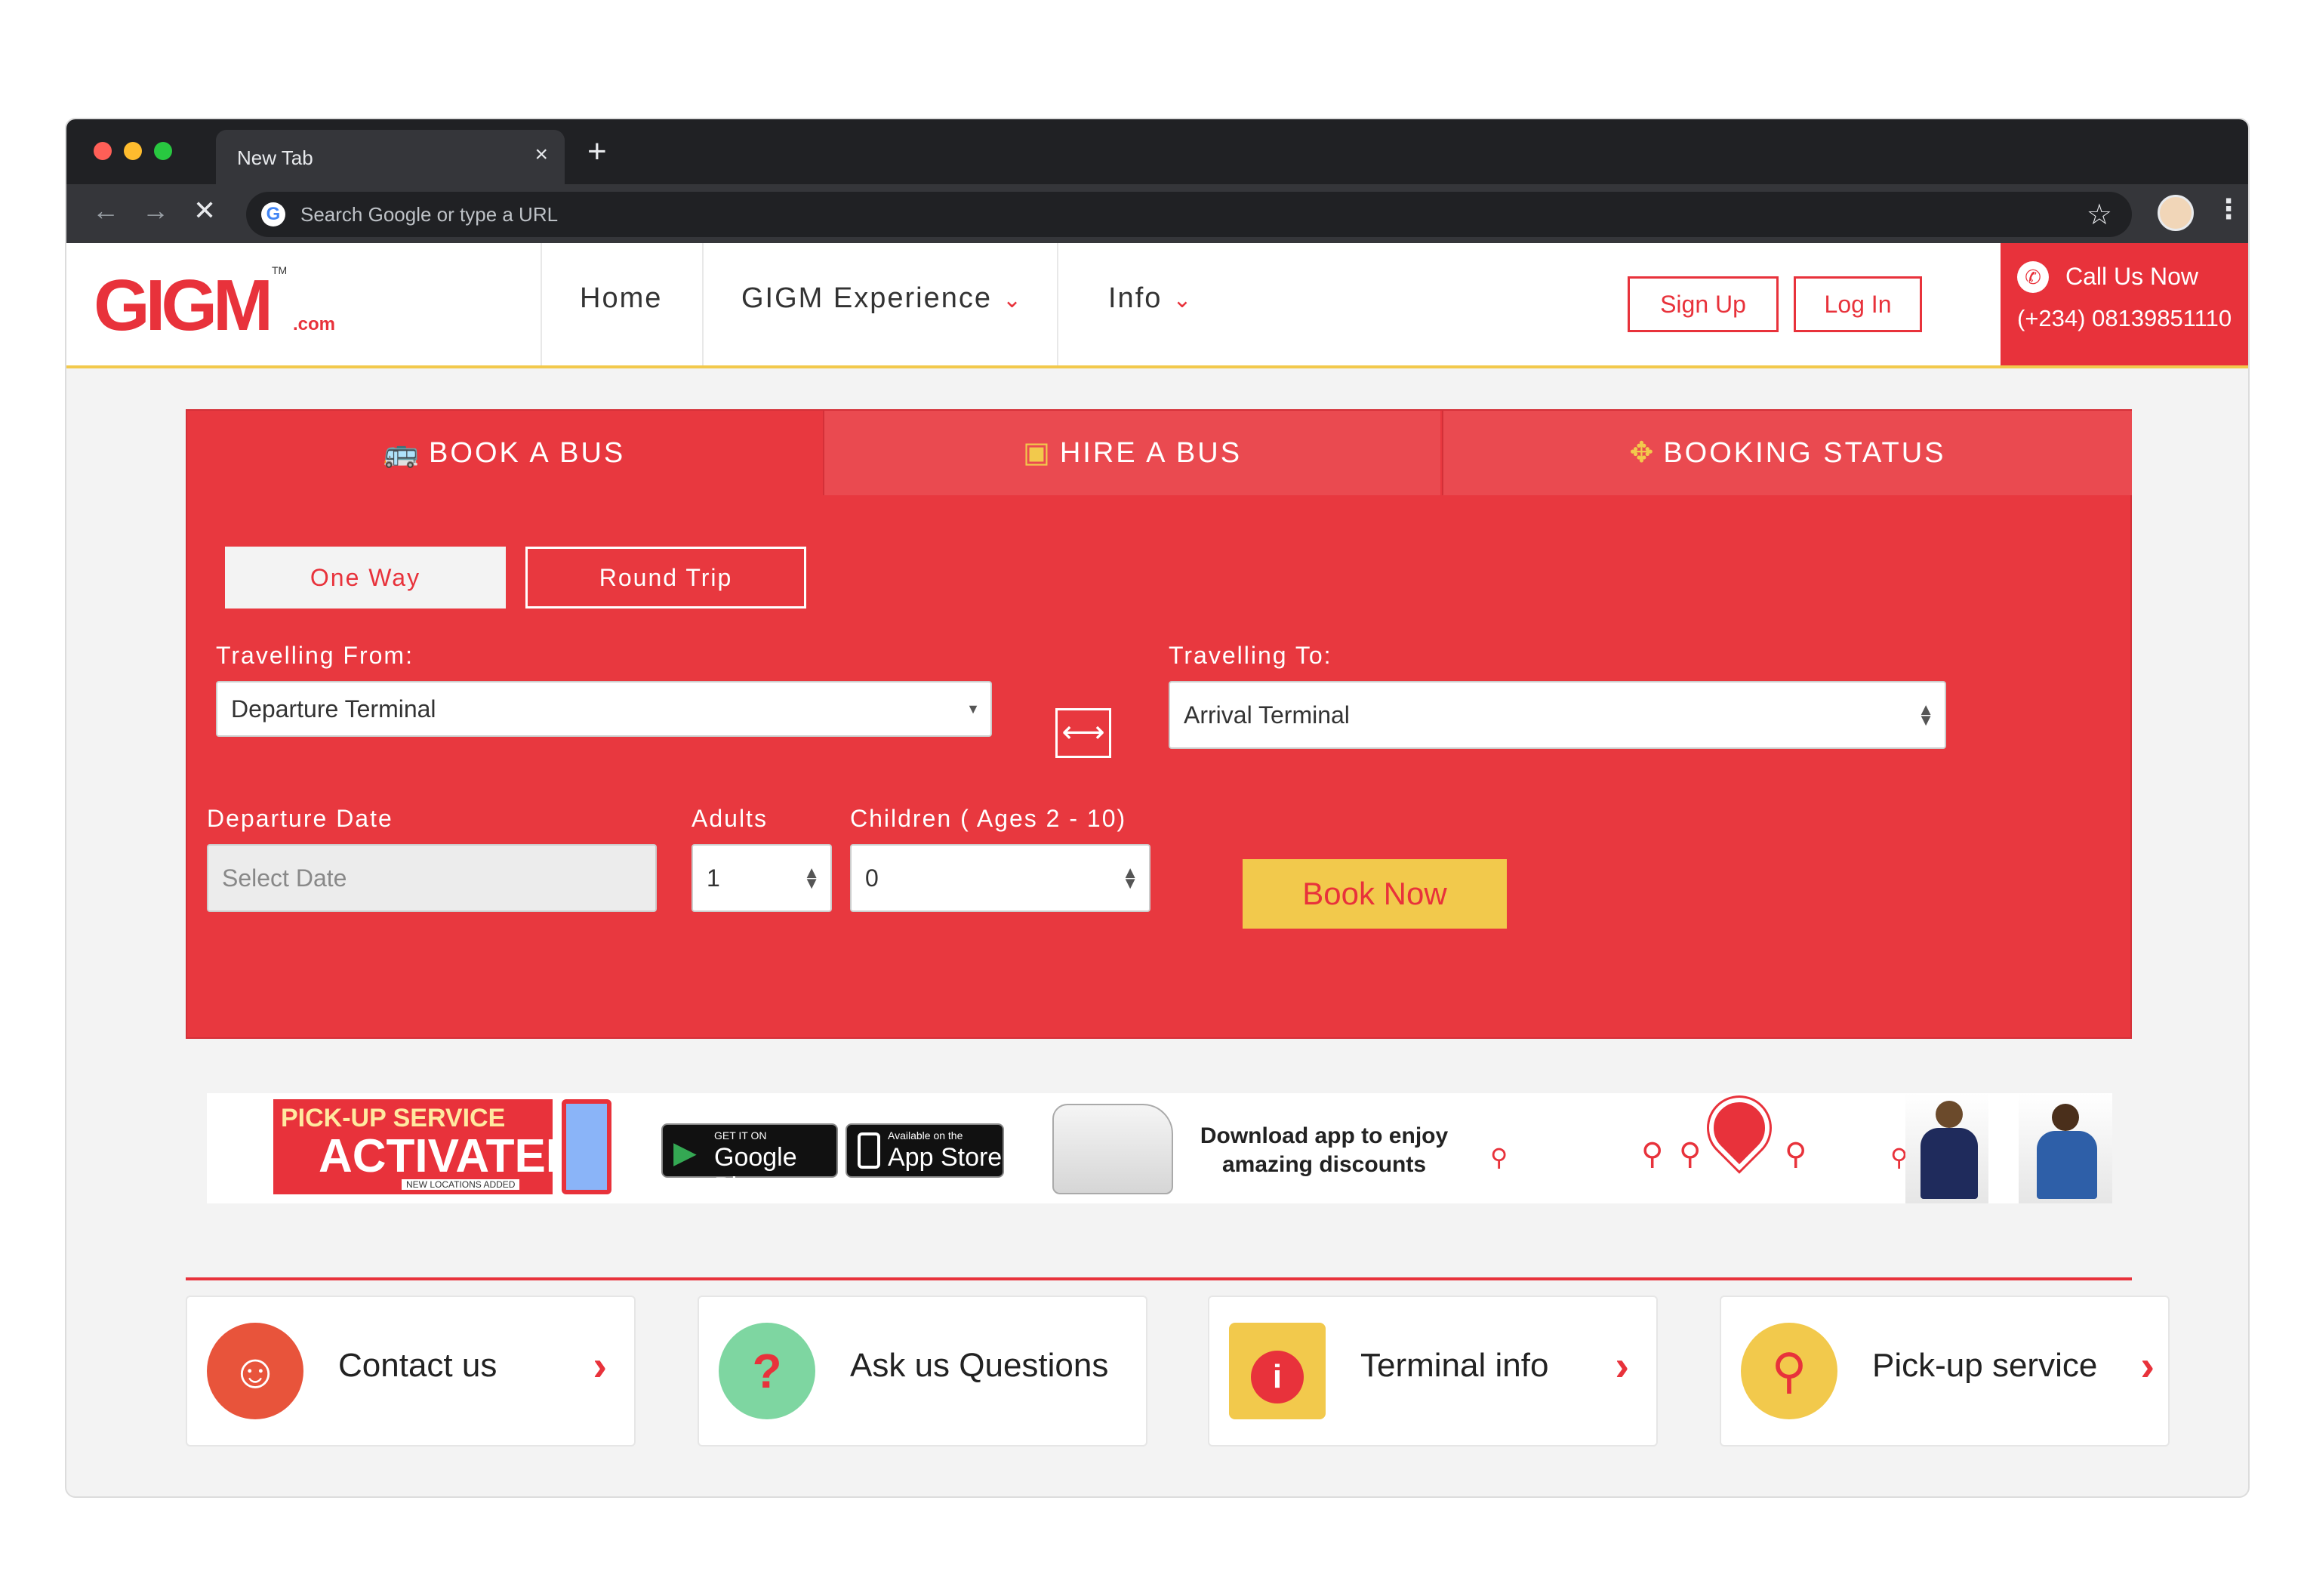 The height and width of the screenshot is (1596, 2304). I want to click on nav-gigm-experience: GIGM Experience ⌄, so click(882, 298).